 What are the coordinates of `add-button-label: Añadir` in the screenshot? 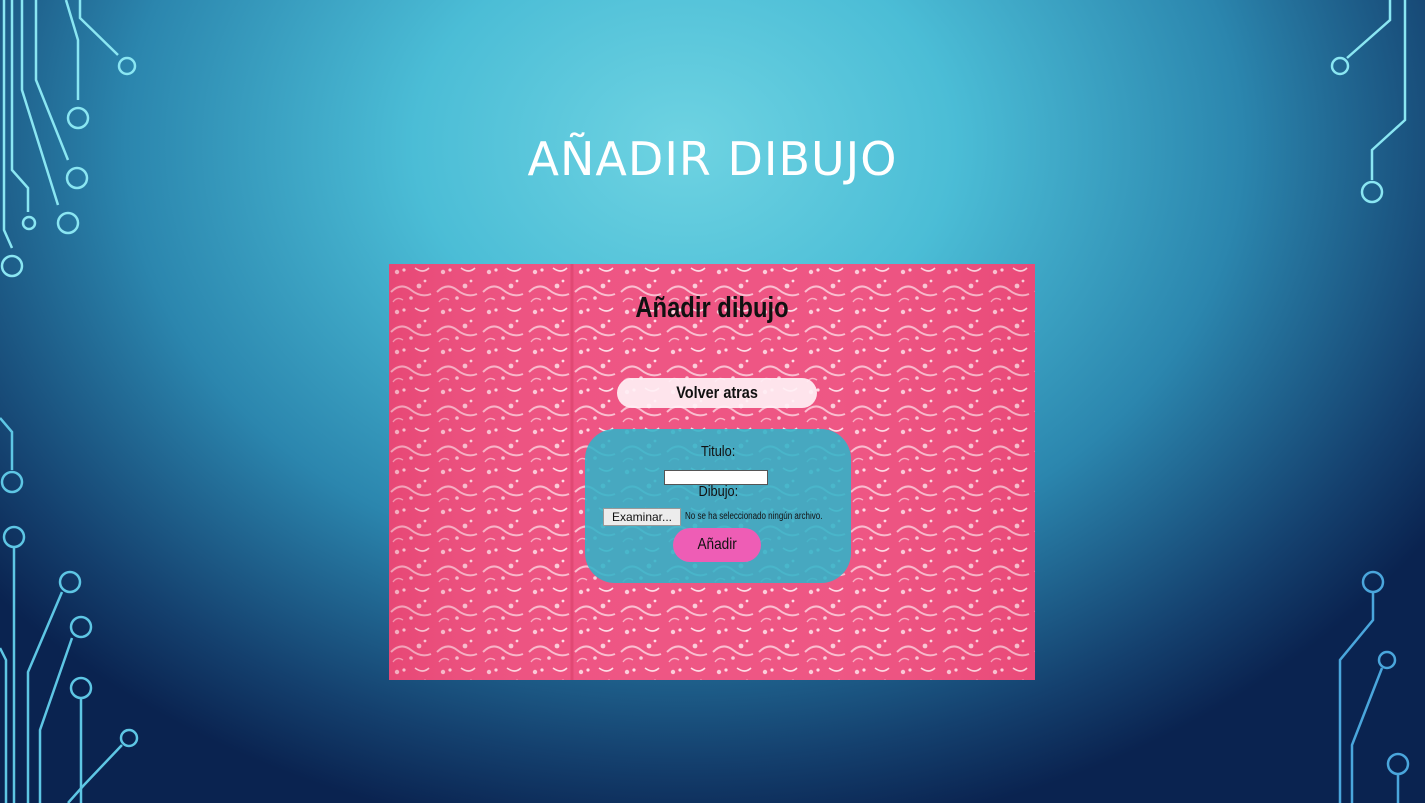 It's located at (717, 544).